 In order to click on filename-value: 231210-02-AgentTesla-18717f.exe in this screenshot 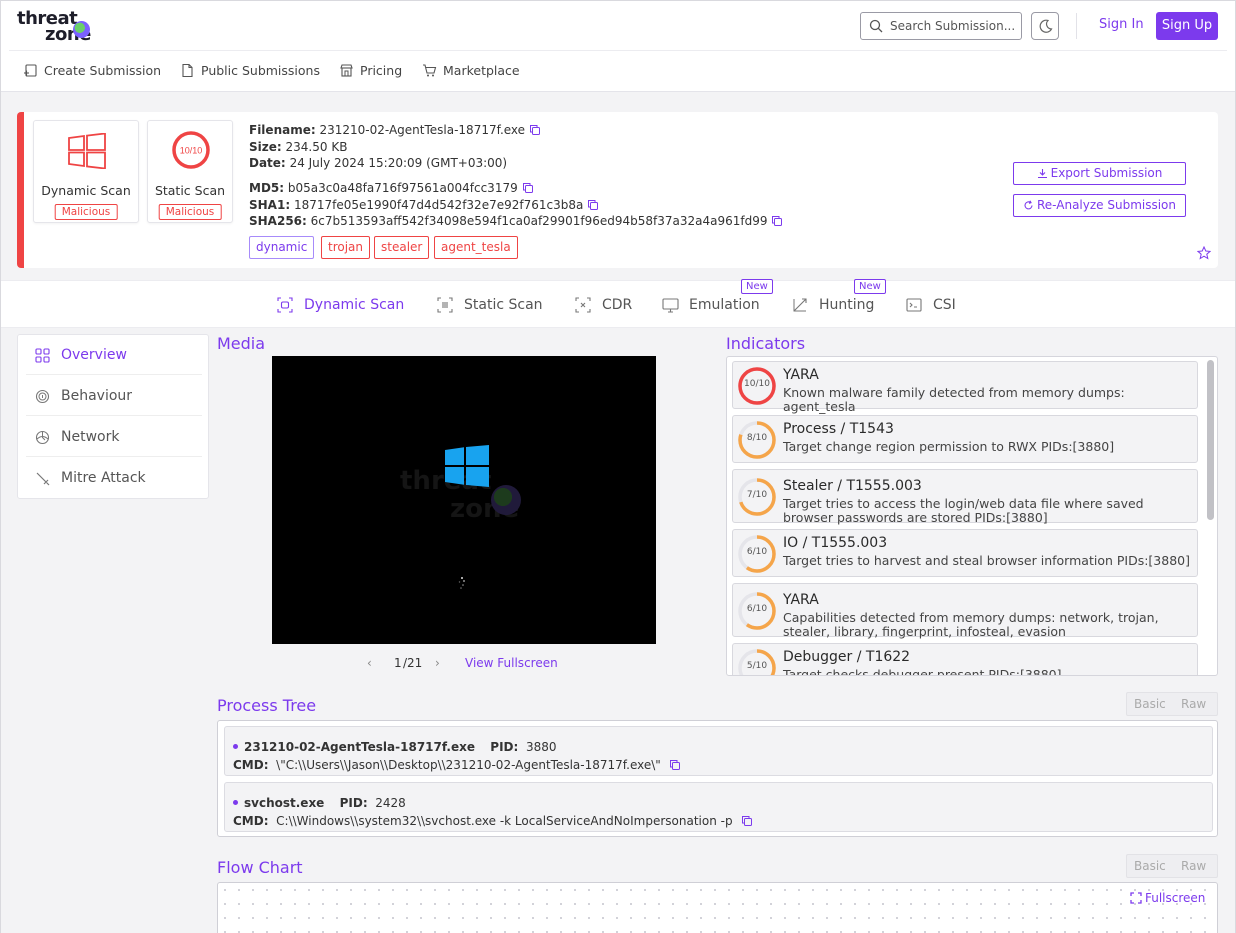, I will do `click(422, 130)`.